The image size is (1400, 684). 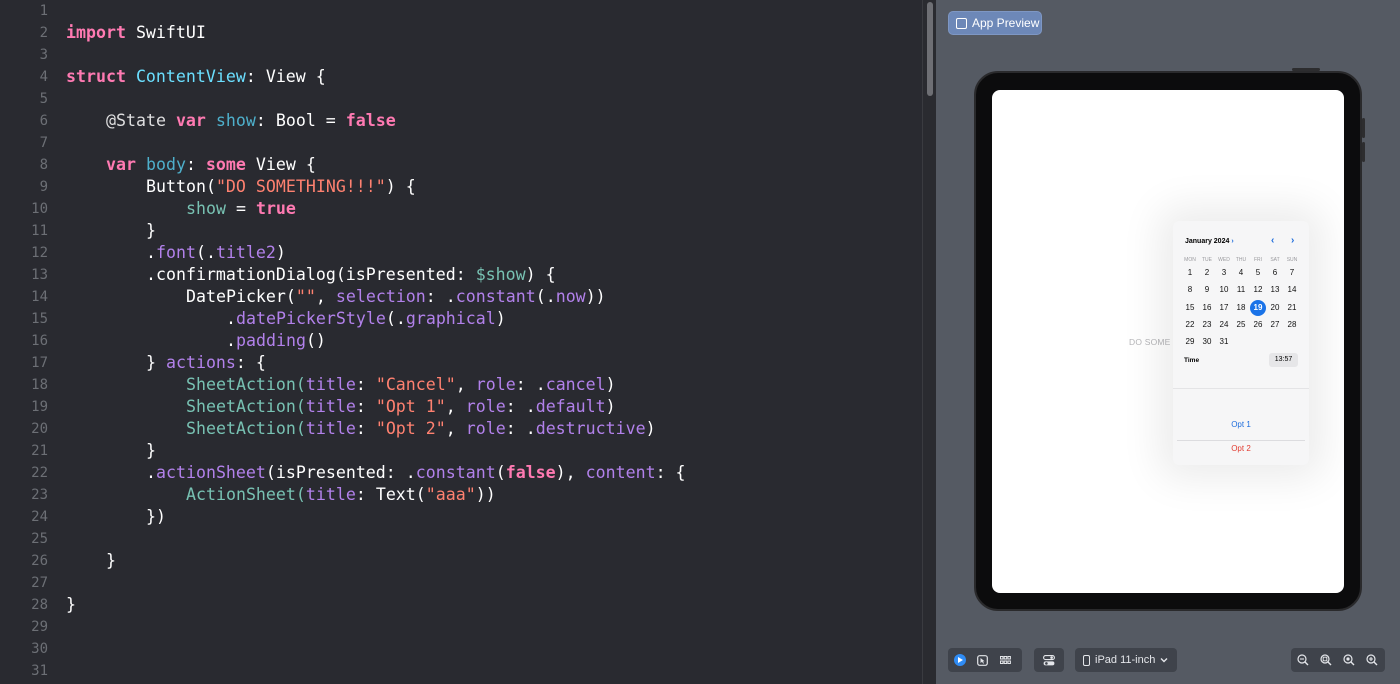 What do you see at coordinates (1207, 342) in the screenshot?
I see `calendar-day: 30` at bounding box center [1207, 342].